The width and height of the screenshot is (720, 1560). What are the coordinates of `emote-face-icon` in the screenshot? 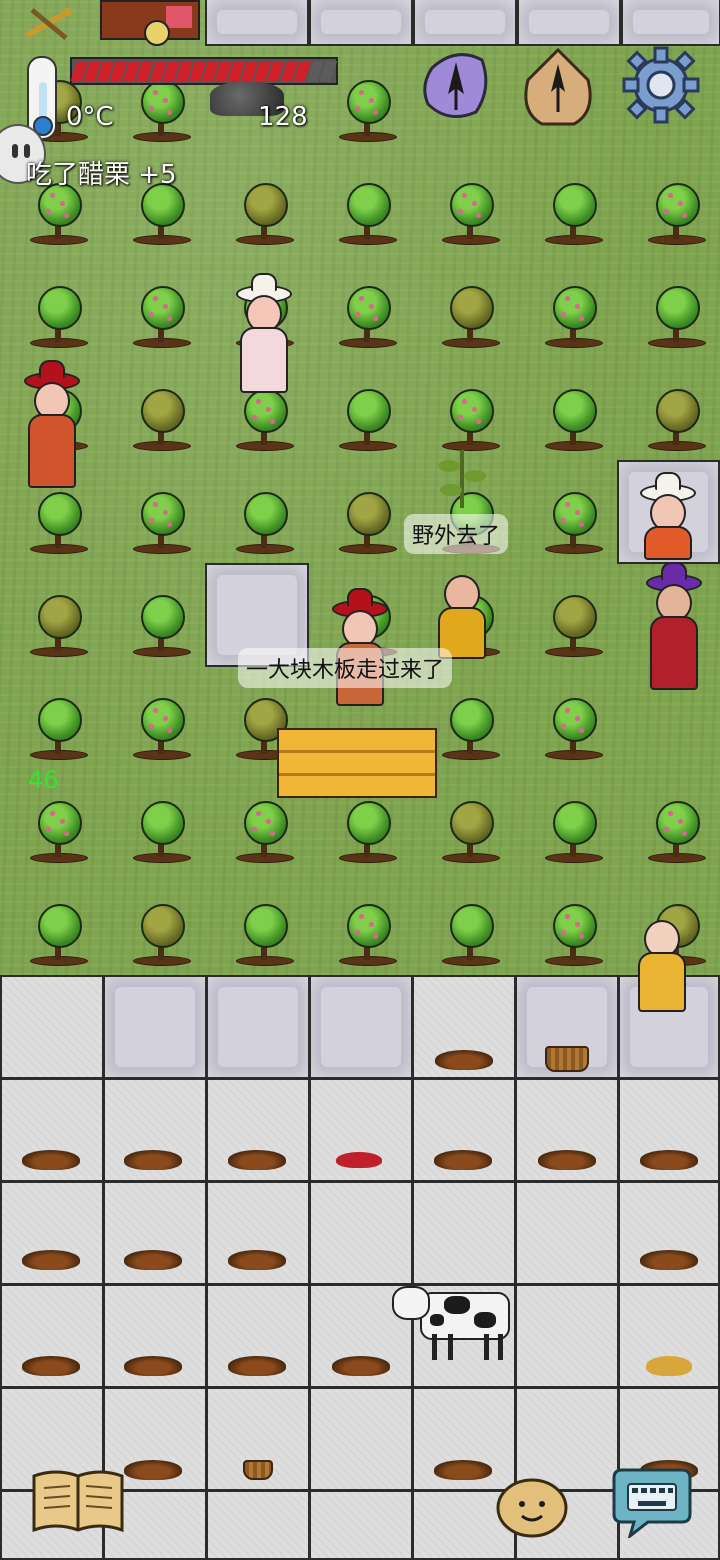 It's located at (532, 1506).